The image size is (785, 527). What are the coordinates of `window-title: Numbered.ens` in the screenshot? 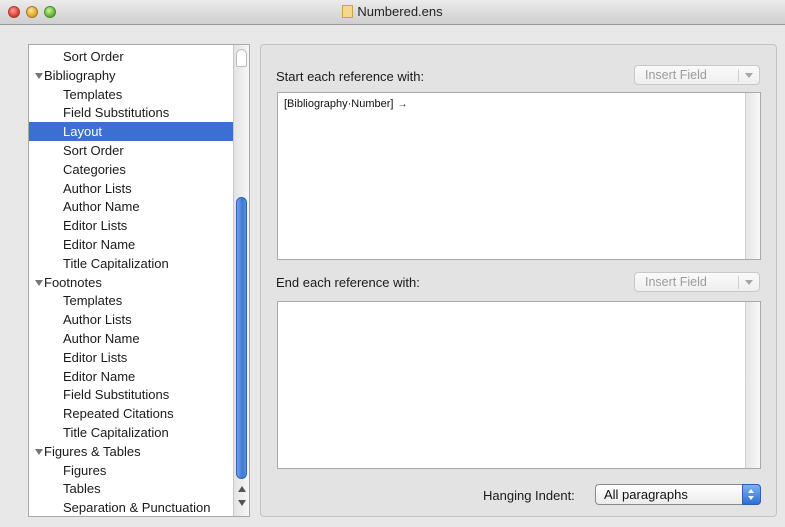 It's located at (392, 11).